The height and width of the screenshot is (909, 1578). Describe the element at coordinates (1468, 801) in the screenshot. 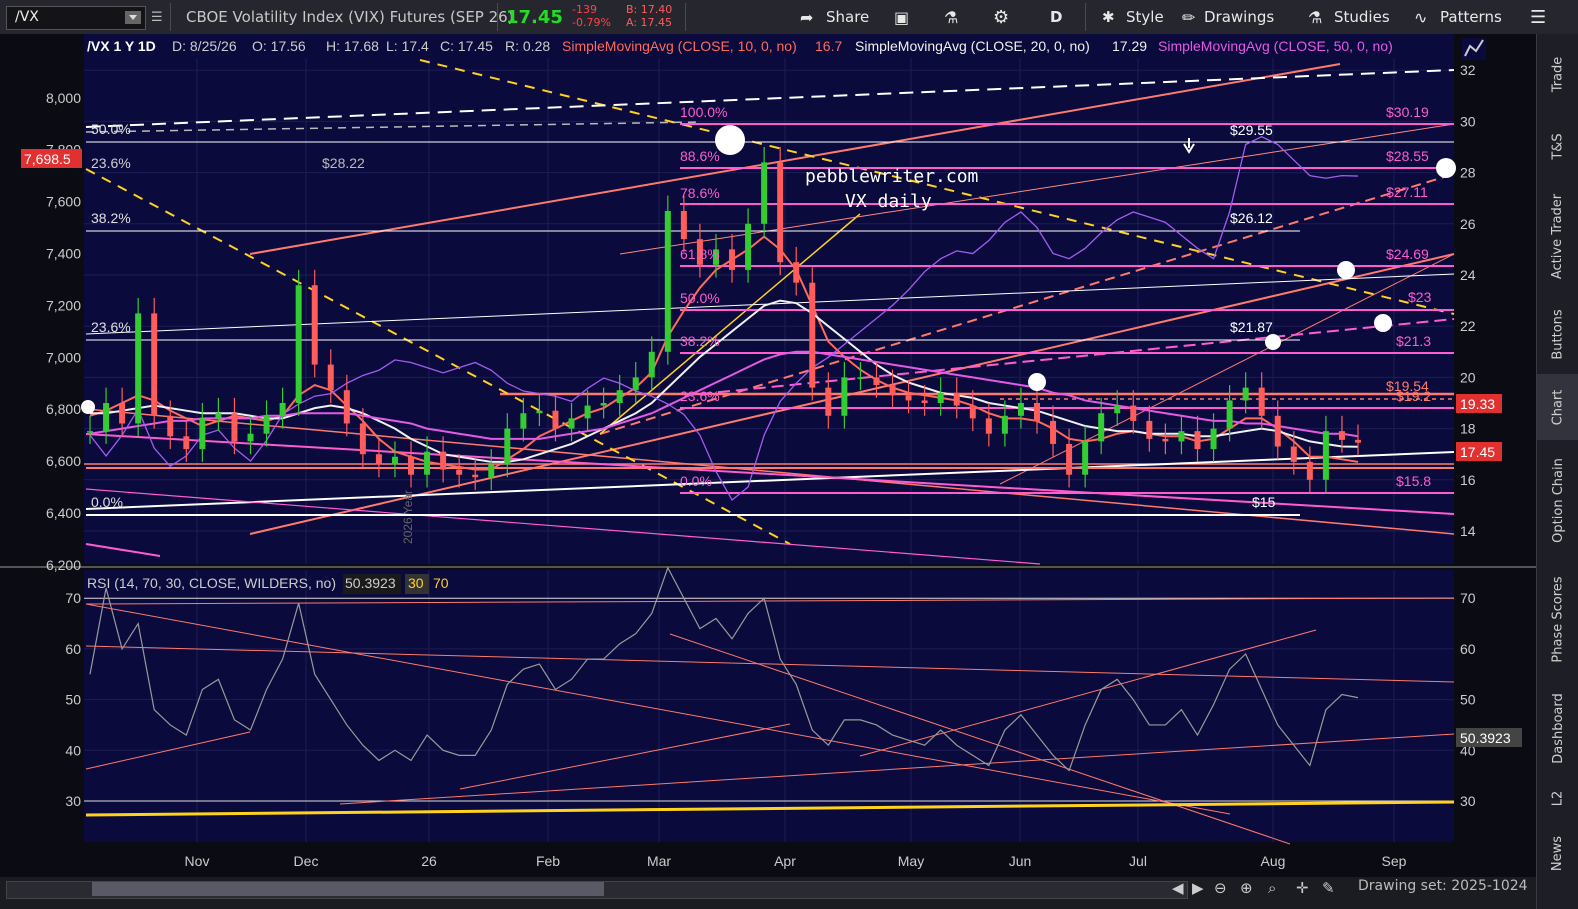

I see `rsi-right-tick-label: 30` at that location.